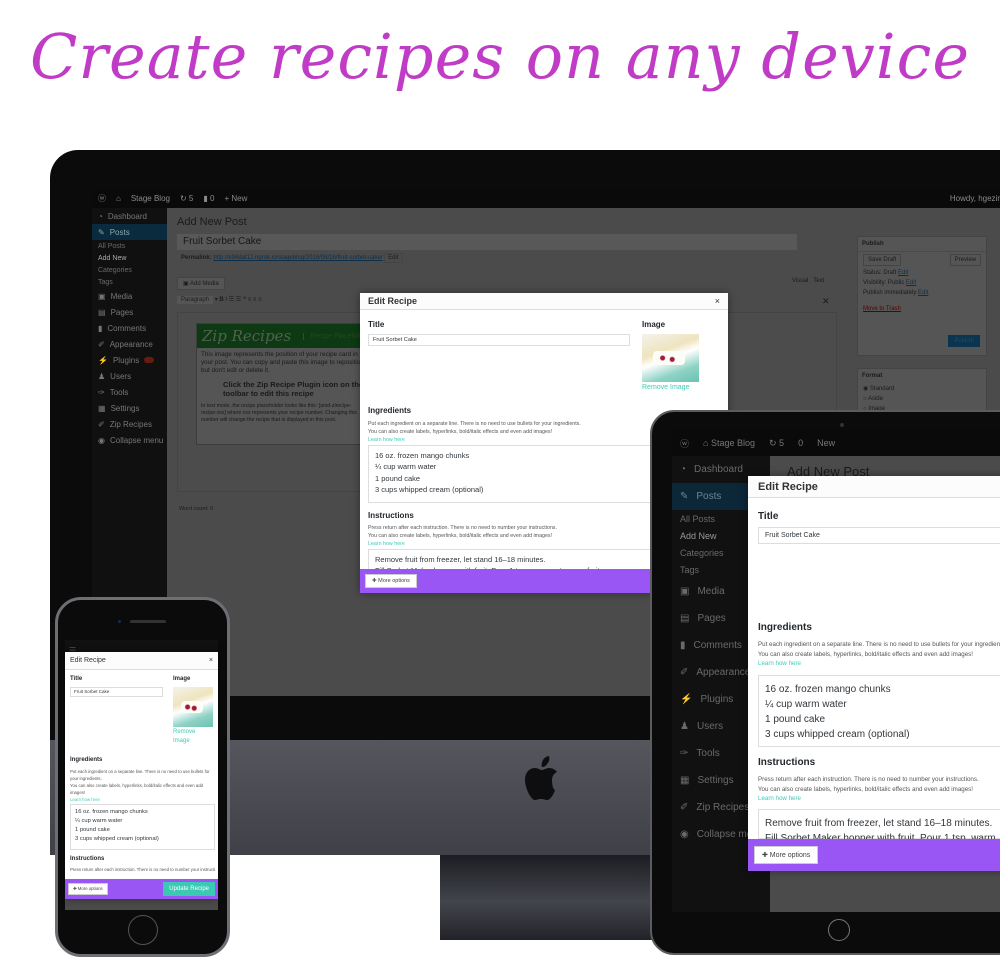  Describe the element at coordinates (136, 440) in the screenshot. I see `sidebar-label: Collapse menu` at that location.